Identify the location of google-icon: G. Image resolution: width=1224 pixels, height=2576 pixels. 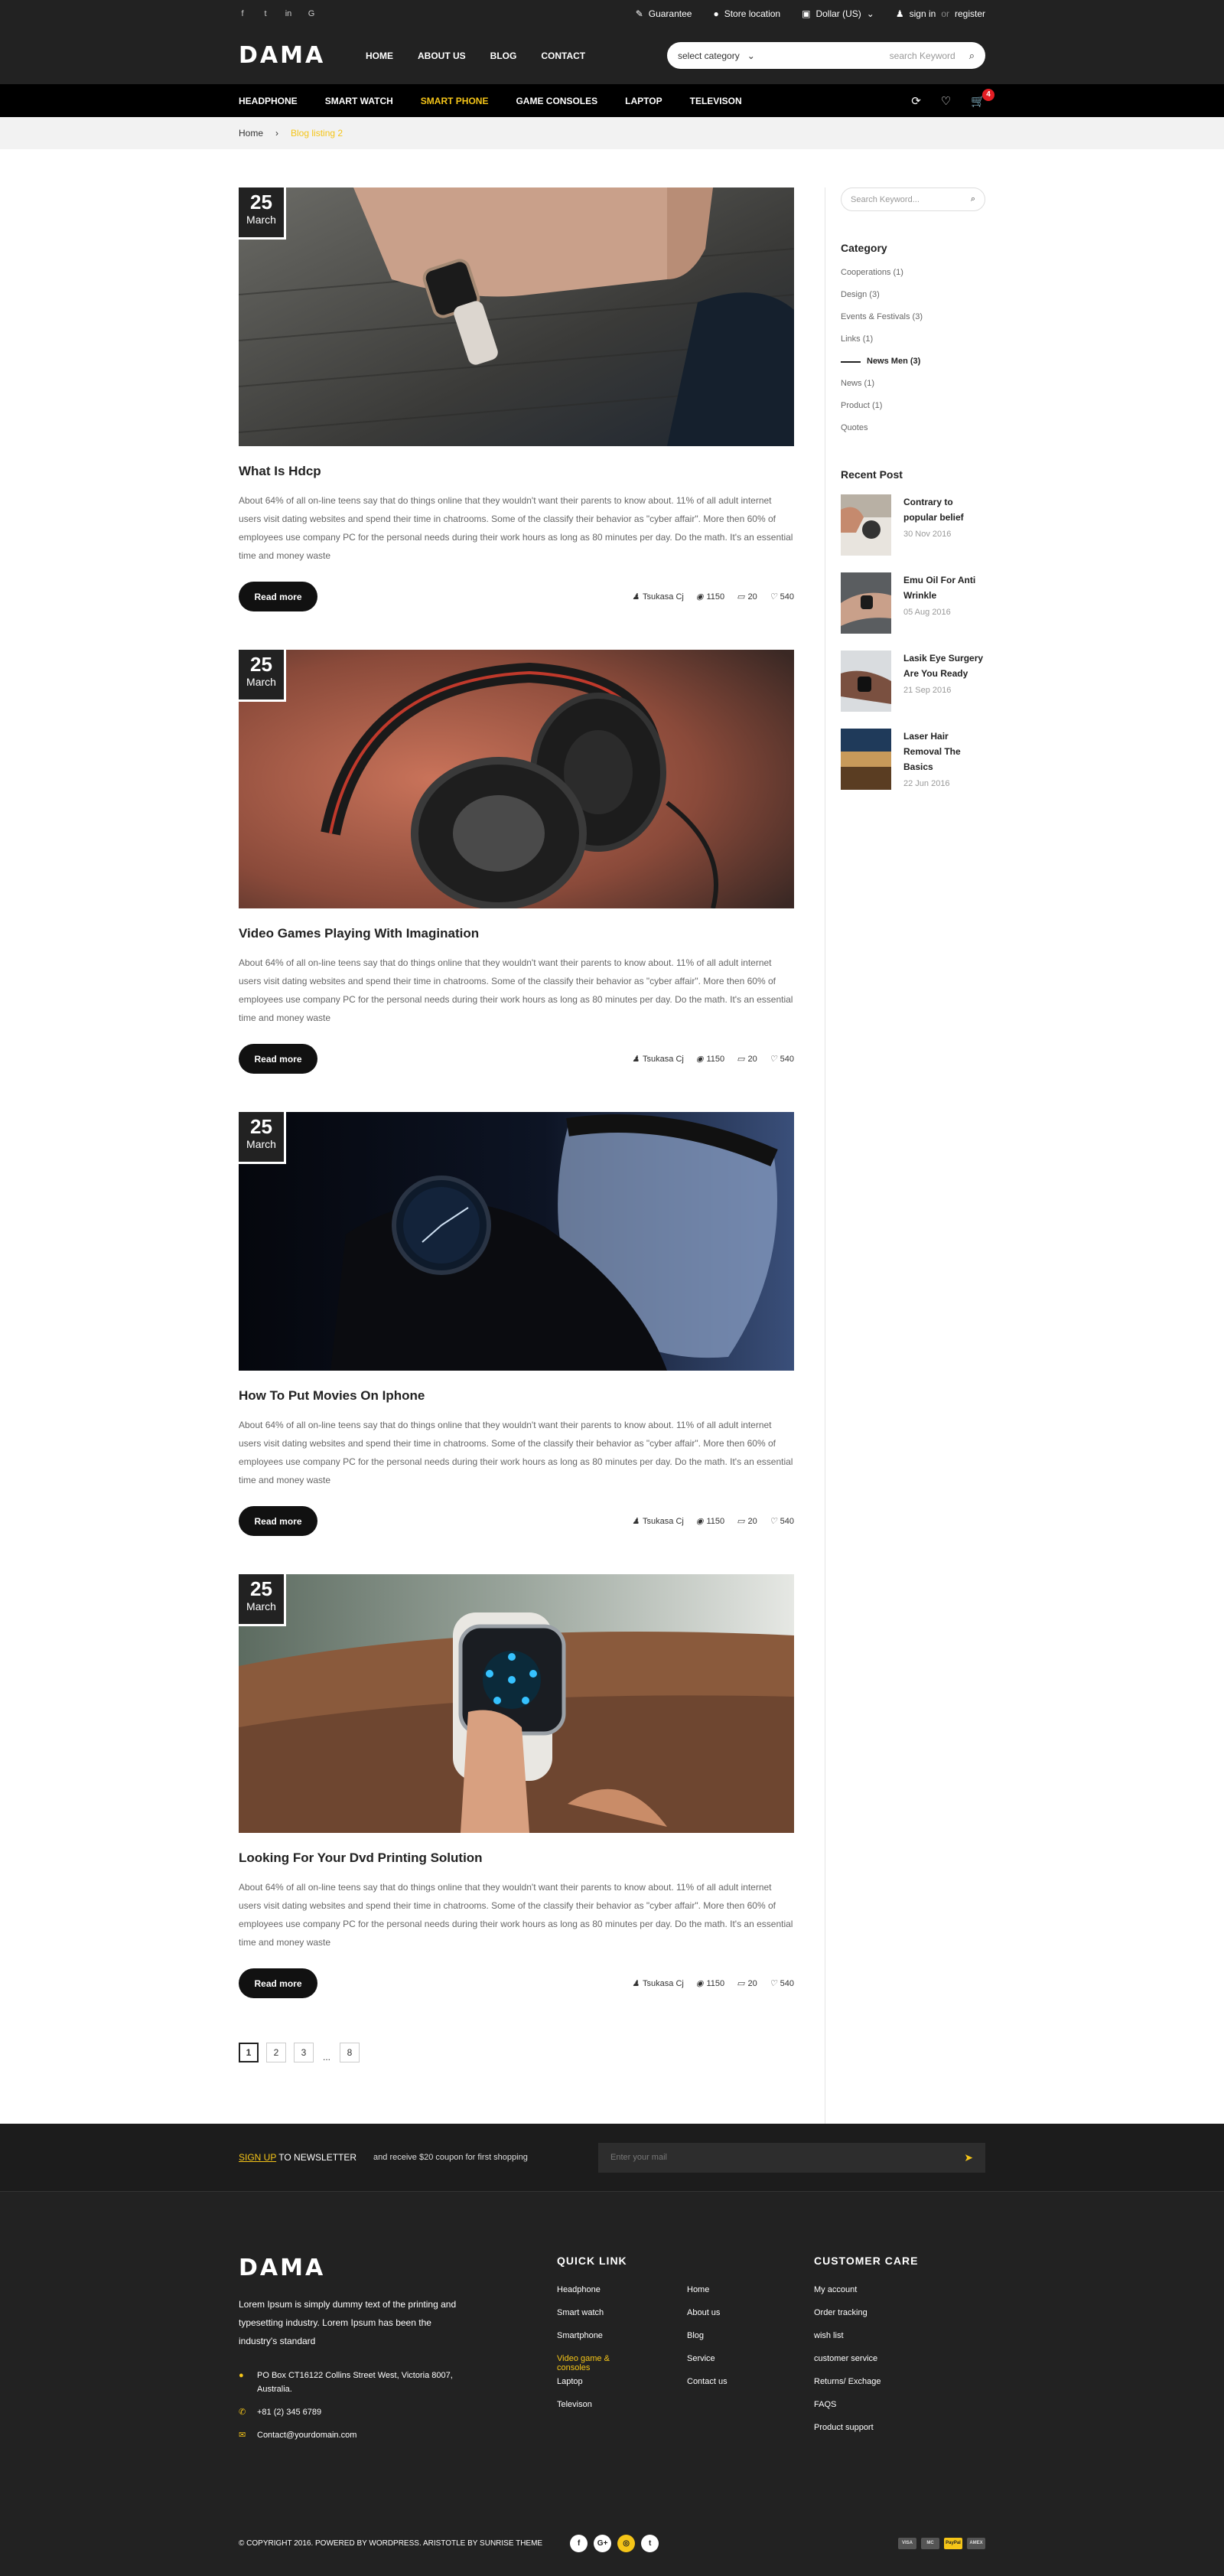
(311, 13).